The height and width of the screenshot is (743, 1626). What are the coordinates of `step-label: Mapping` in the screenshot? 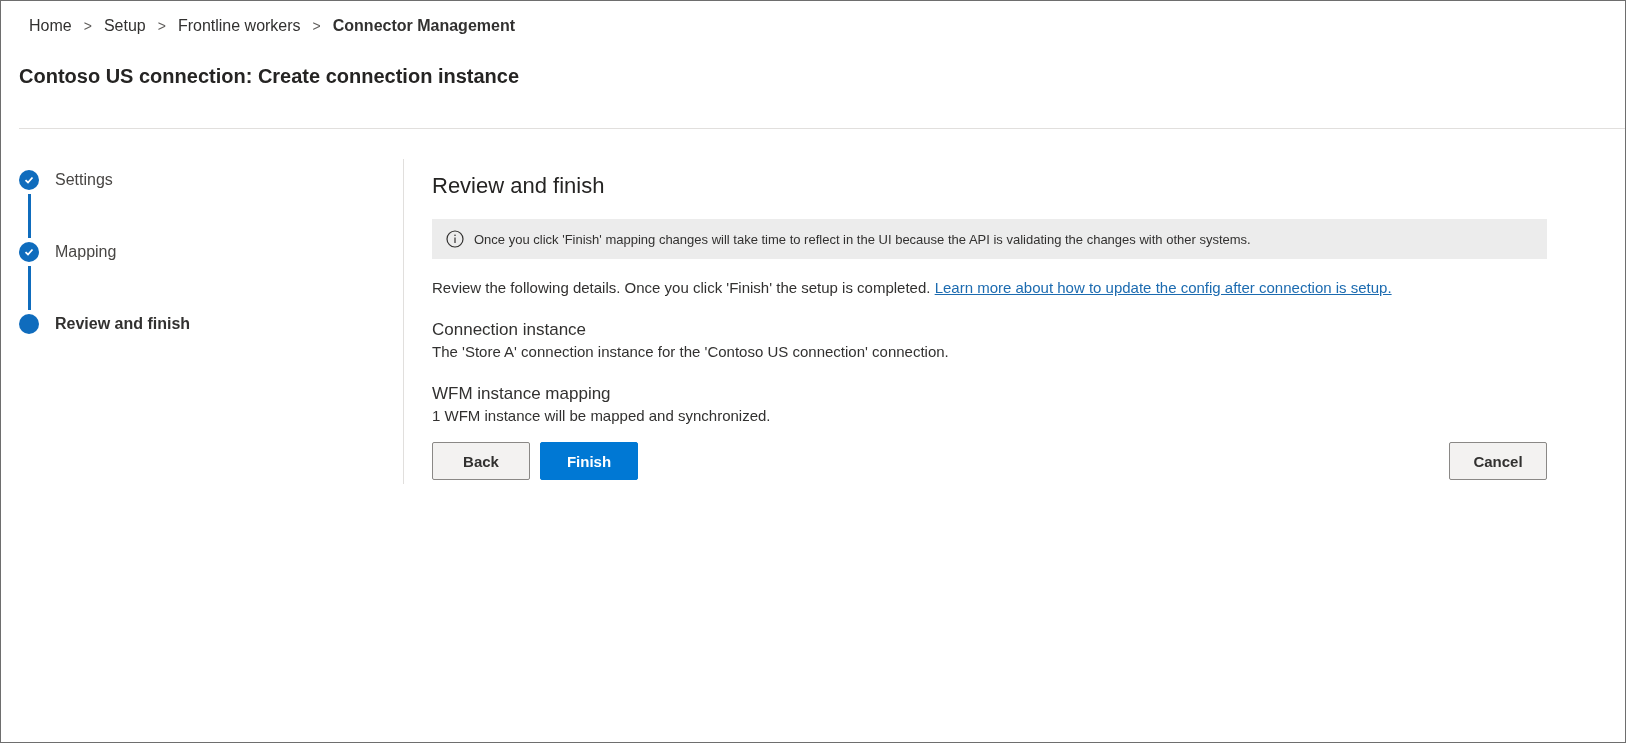 It's located at (86, 252).